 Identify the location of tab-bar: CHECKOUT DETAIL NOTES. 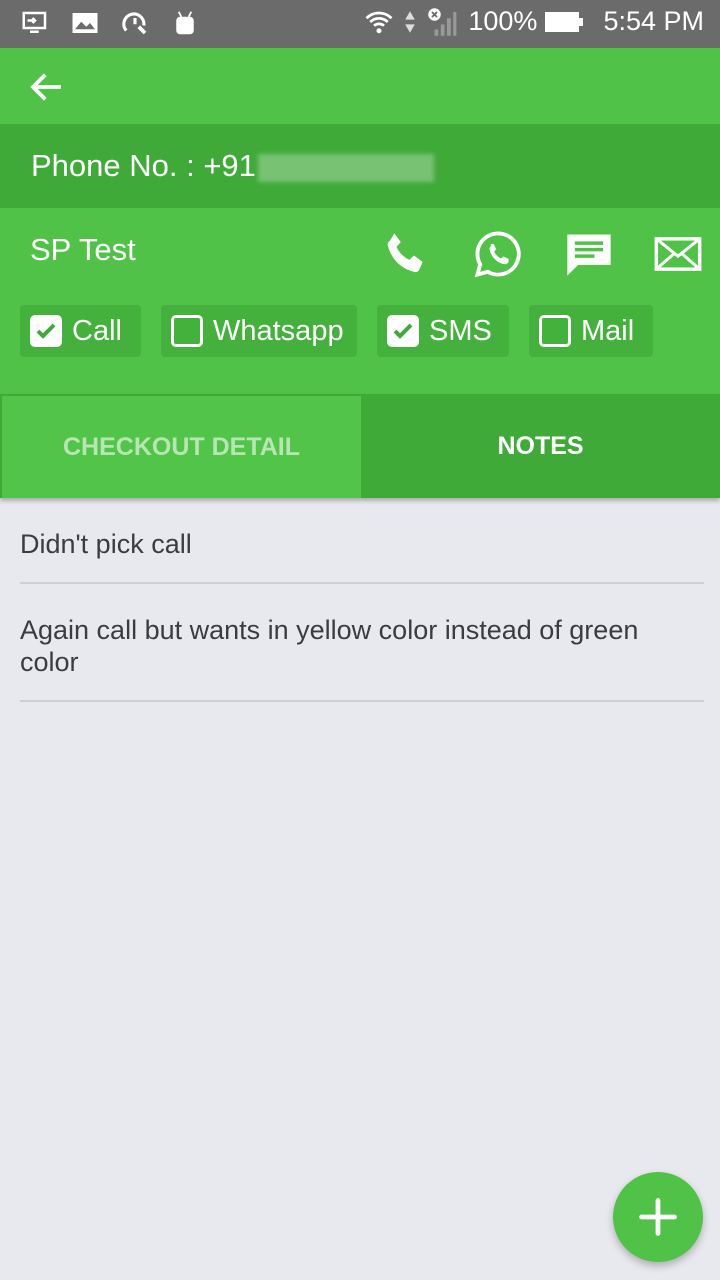
(360, 446).